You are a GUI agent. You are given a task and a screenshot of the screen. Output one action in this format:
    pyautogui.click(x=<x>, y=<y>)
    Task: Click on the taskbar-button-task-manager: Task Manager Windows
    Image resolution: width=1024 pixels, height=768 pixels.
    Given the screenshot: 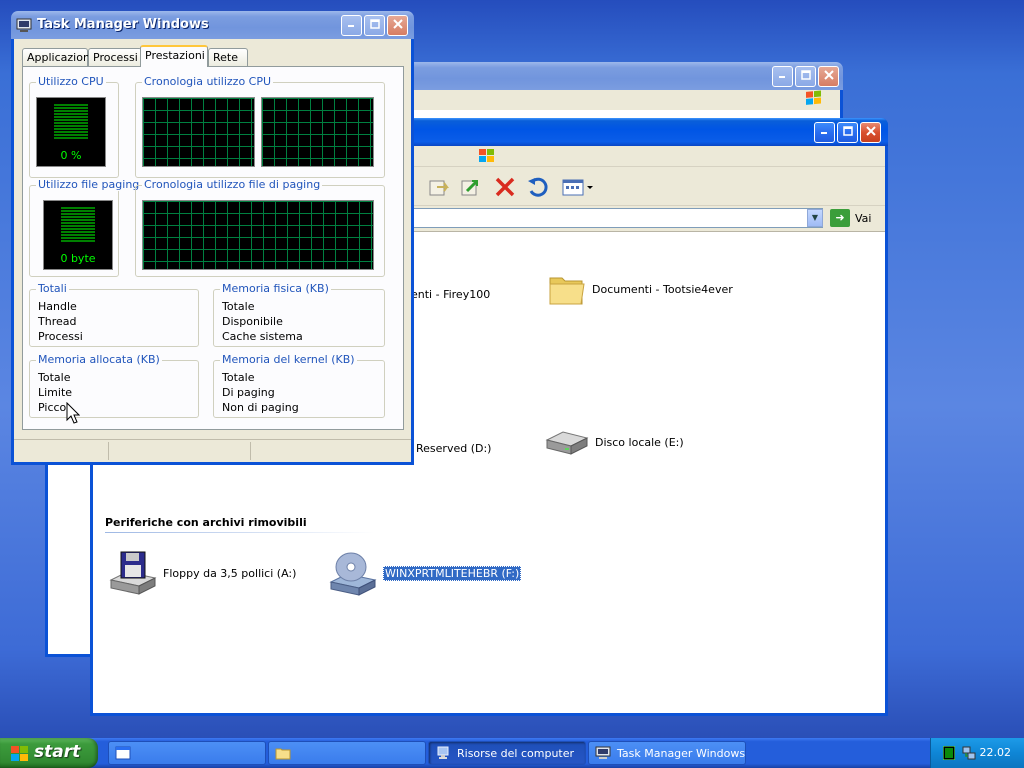 What is the action you would take?
    pyautogui.click(x=667, y=753)
    